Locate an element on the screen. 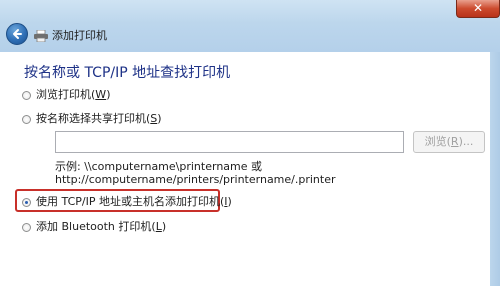 The image size is (500, 286). window-frame-right is located at coordinates (495, 169).